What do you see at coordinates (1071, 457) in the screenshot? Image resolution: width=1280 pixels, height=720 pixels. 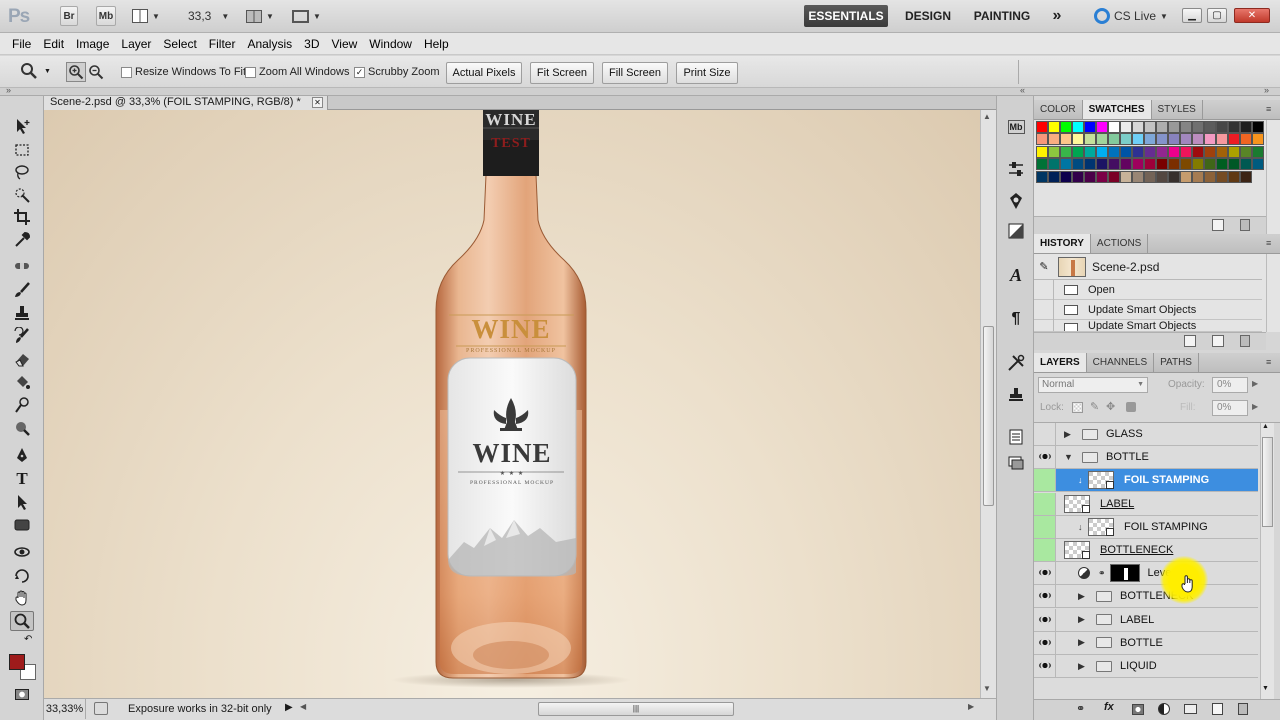 I see `expanded-triangle-icon: ▼` at bounding box center [1071, 457].